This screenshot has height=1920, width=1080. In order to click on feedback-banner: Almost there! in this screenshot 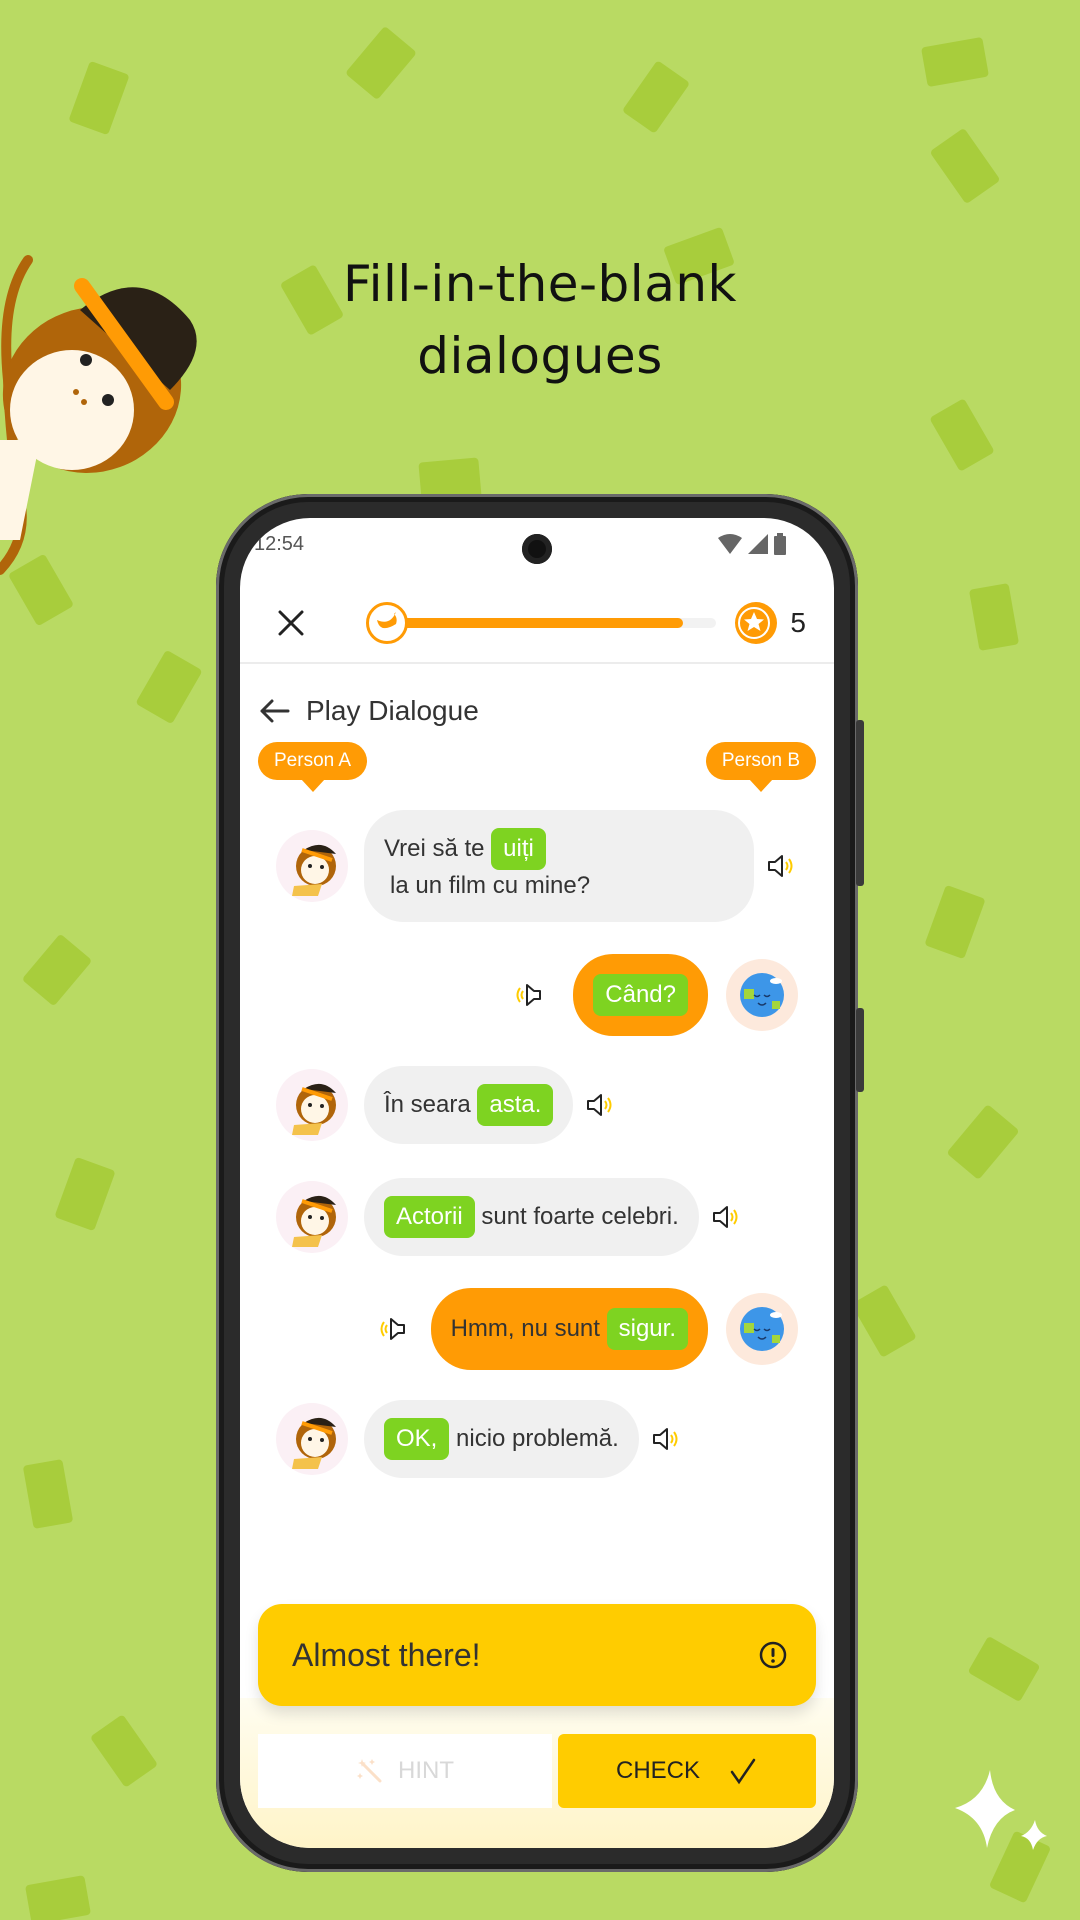, I will do `click(537, 1655)`.